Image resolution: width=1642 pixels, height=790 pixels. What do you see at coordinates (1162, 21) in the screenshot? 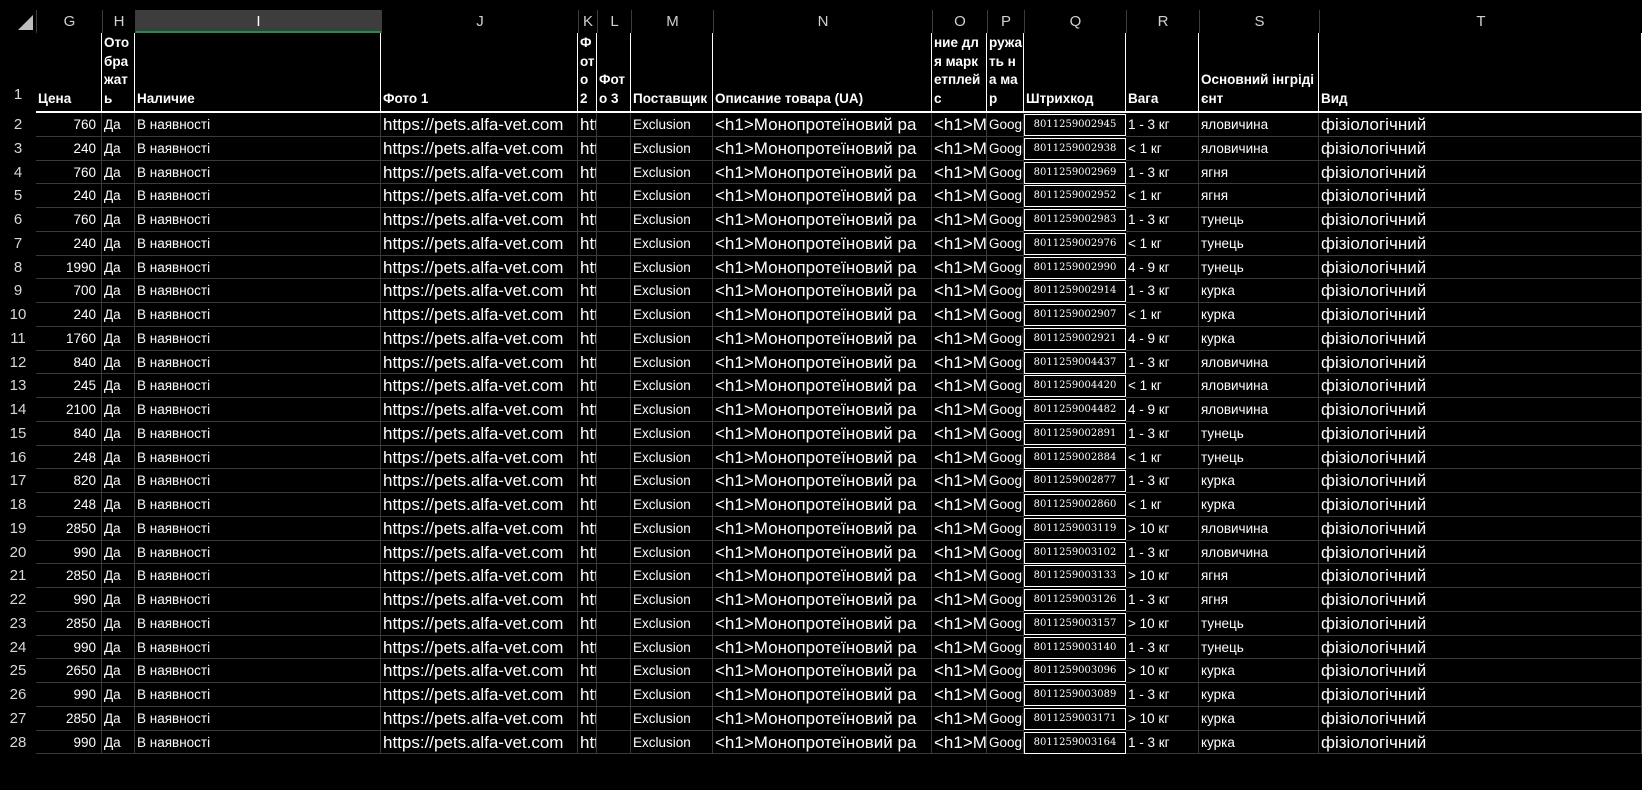
I see `column-header-r: R` at bounding box center [1162, 21].